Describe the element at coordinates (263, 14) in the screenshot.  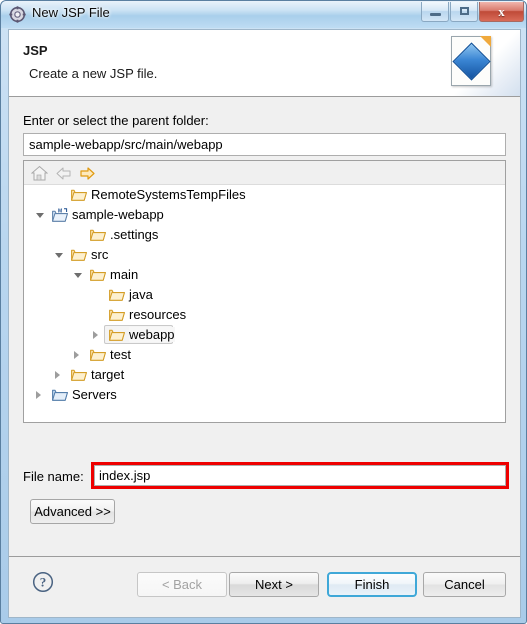
I see `title-bar: New JSP File x` at that location.